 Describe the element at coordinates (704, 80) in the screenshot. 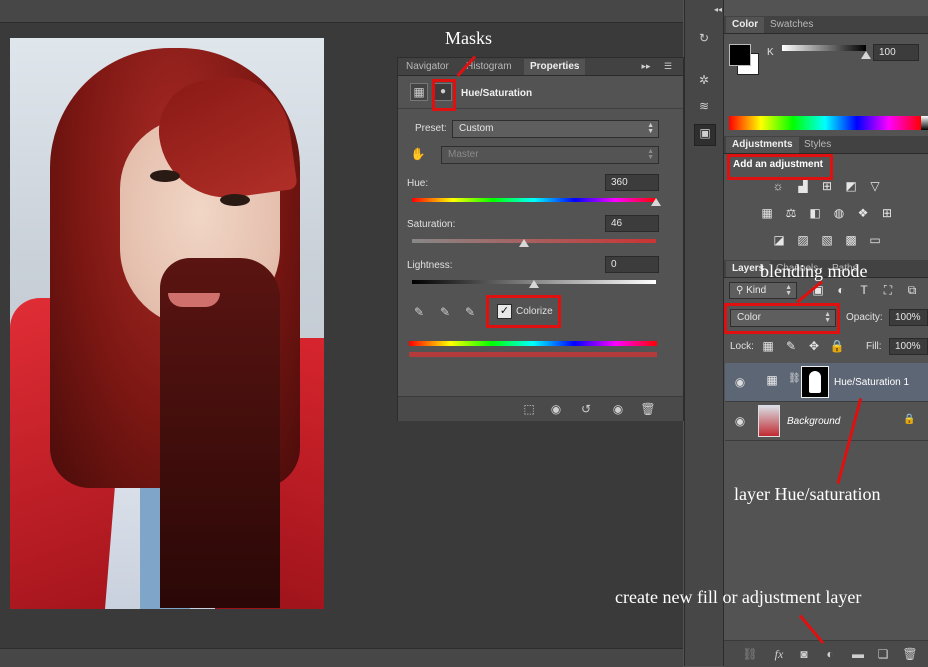

I see `actions-icon: ✲` at that location.